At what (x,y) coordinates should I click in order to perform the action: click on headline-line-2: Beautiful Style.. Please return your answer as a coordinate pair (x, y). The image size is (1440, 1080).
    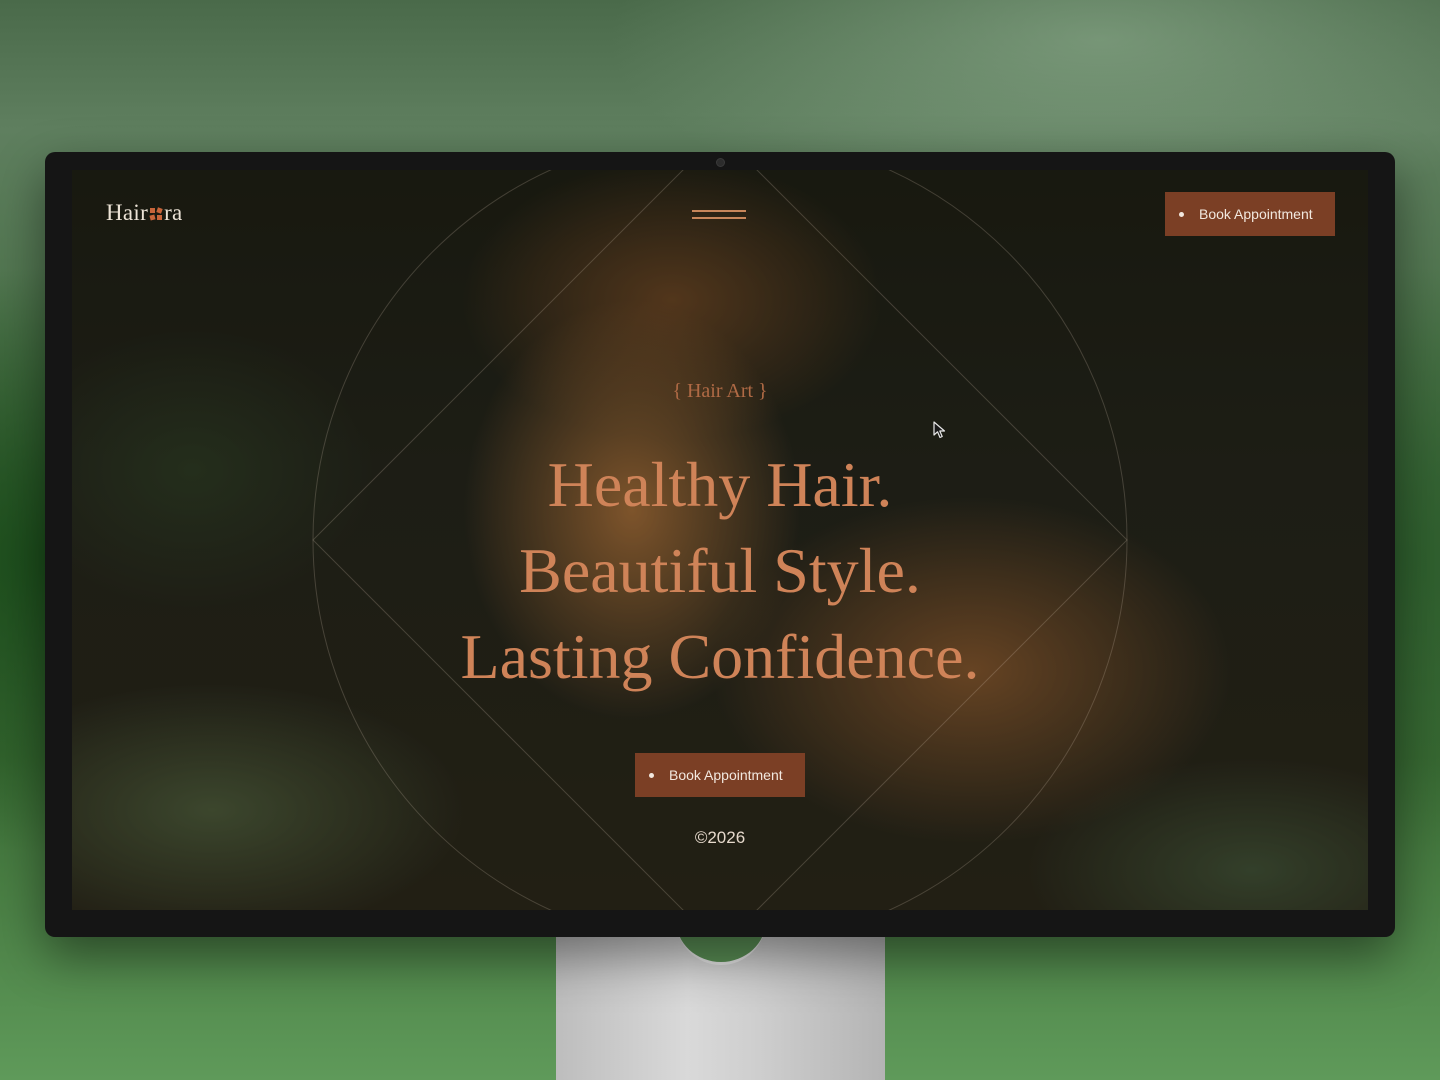
    Looking at the image, I should click on (720, 570).